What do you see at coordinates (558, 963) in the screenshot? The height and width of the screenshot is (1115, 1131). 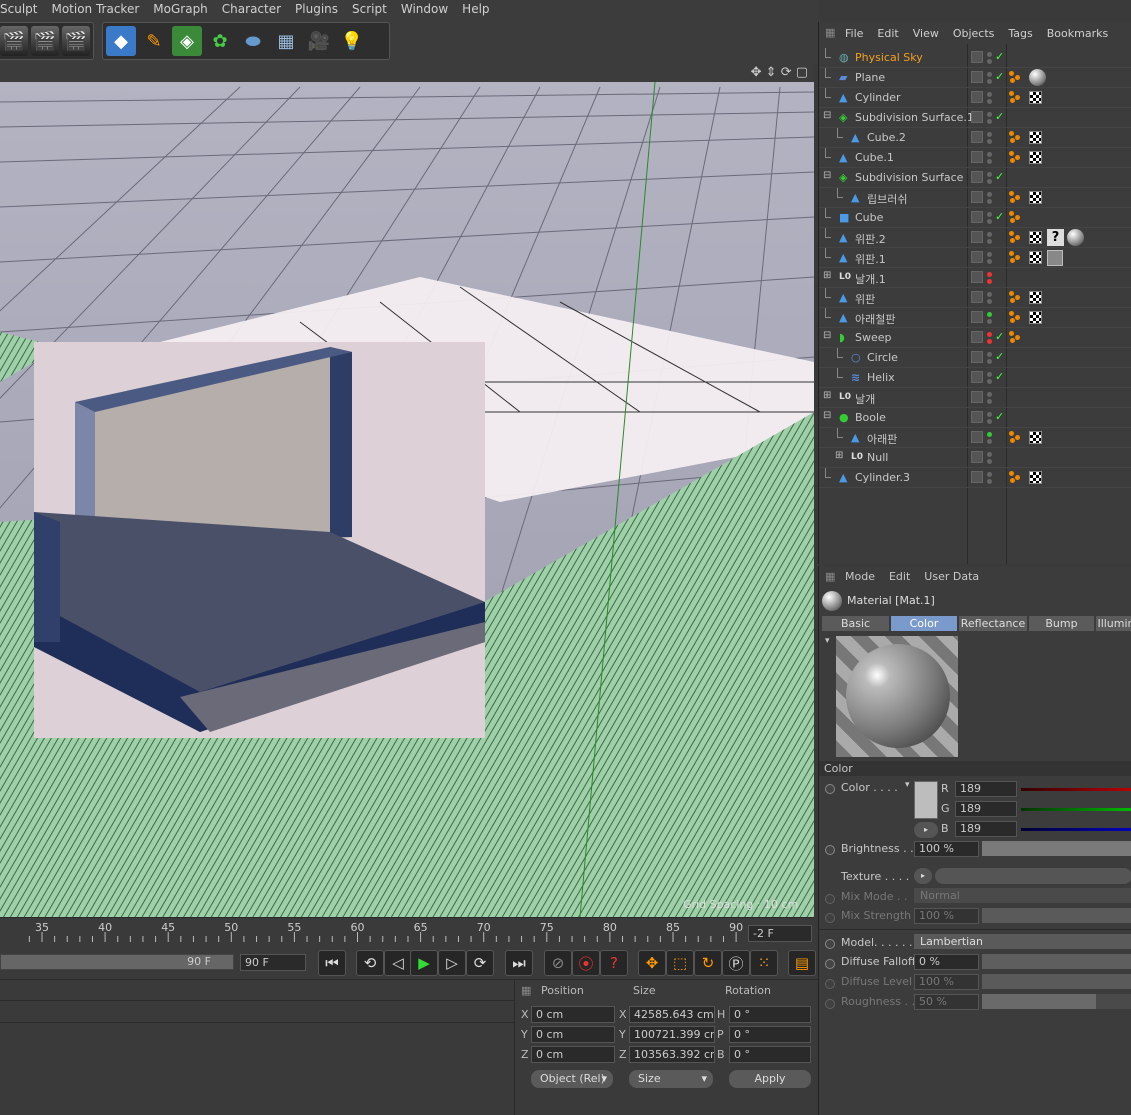 I see `record-keys-icon: ⊘` at bounding box center [558, 963].